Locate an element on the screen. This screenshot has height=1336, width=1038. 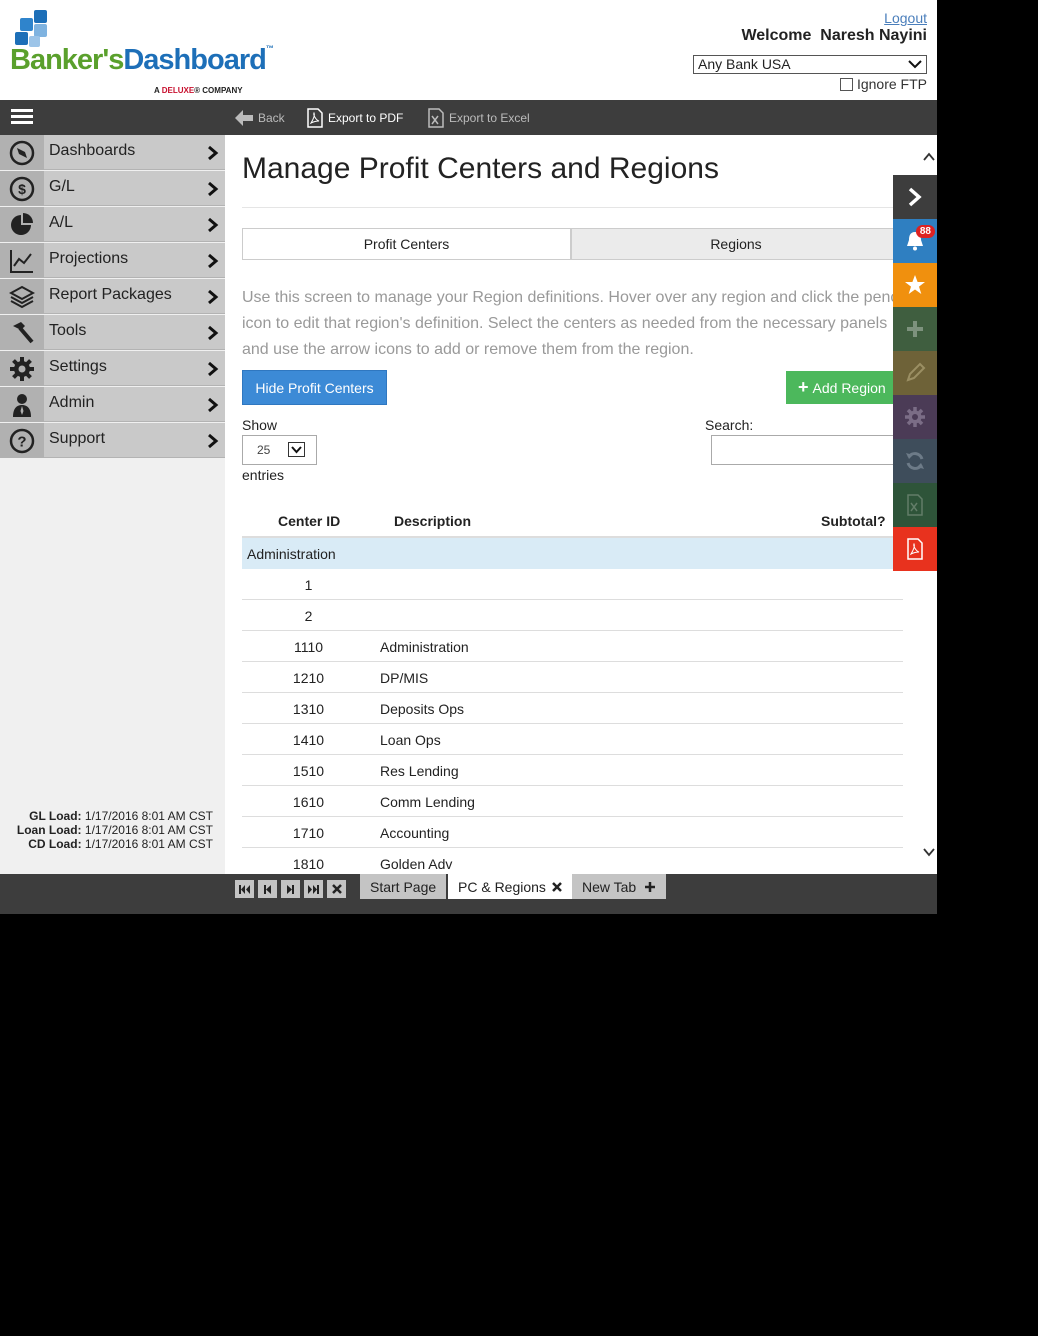
tab-start-page: Start Page is located at coordinates (403, 886).